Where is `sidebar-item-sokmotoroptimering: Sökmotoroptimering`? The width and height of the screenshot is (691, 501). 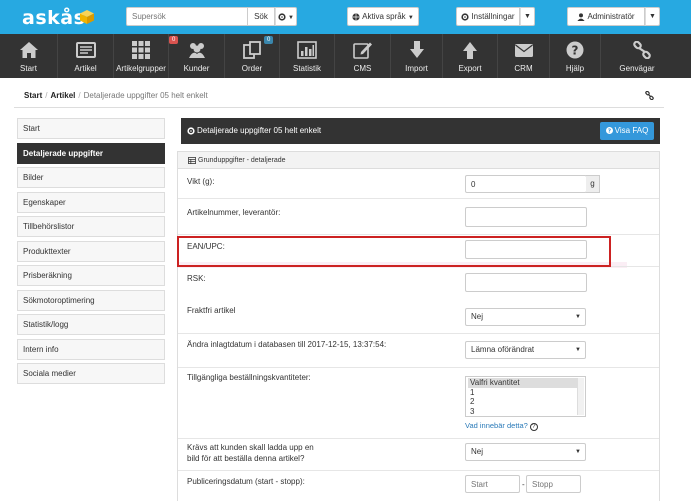 sidebar-item-sokmotoroptimering: Sökmotoroptimering is located at coordinates (91, 300).